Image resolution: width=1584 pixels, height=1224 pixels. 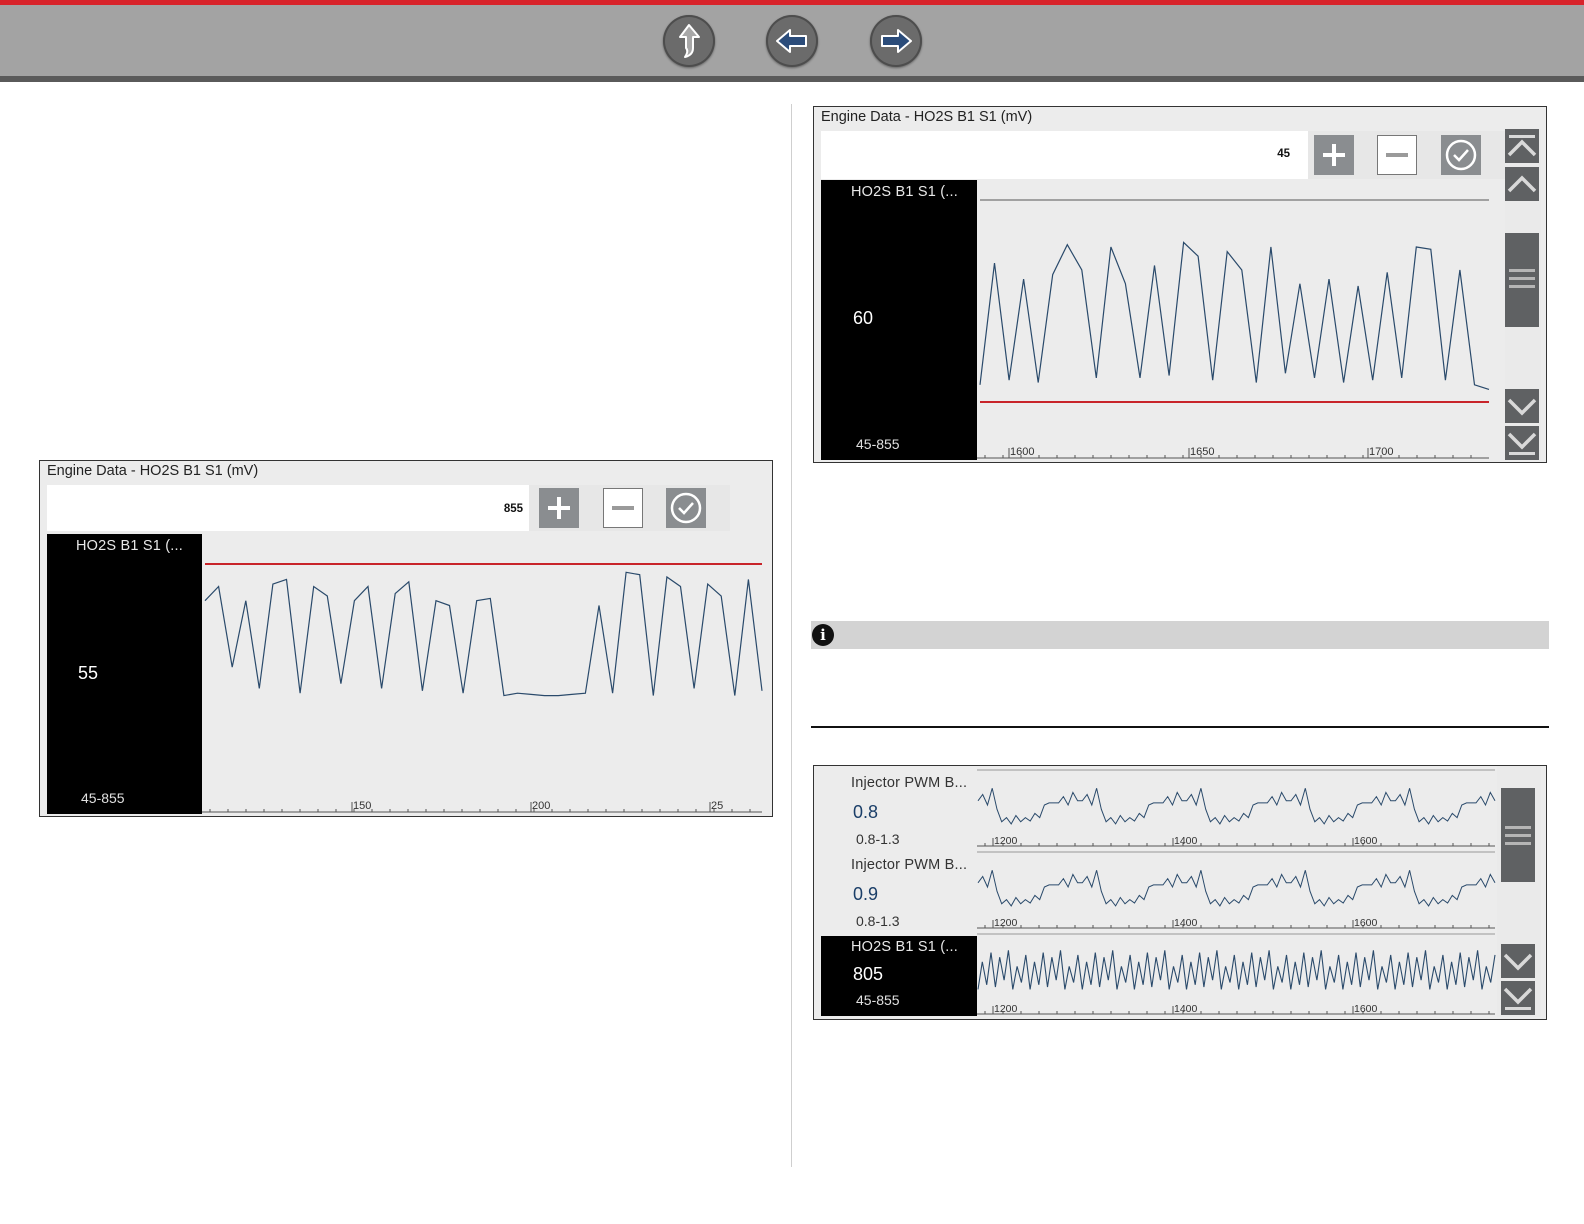 I want to click on x-tick-label: 1650, so click(x=1202, y=452).